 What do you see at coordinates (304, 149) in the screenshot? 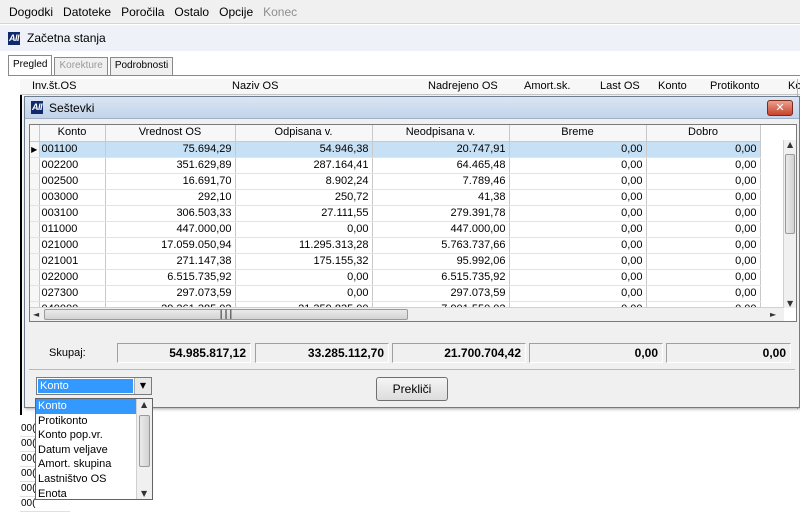
I see `table-cell: 54.946,38` at bounding box center [304, 149].